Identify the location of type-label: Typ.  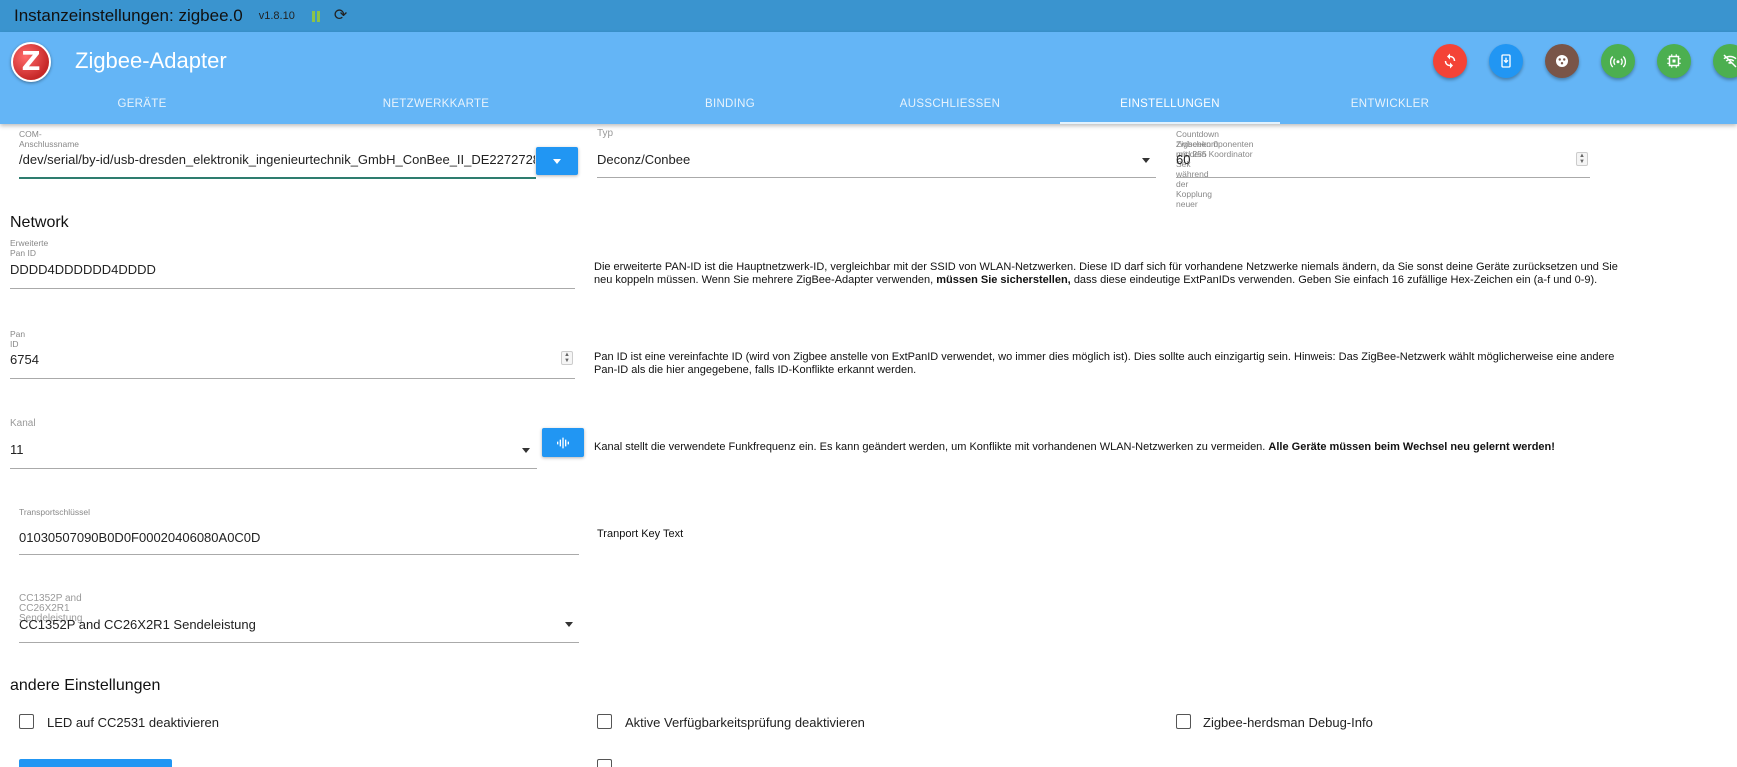
(605, 133).